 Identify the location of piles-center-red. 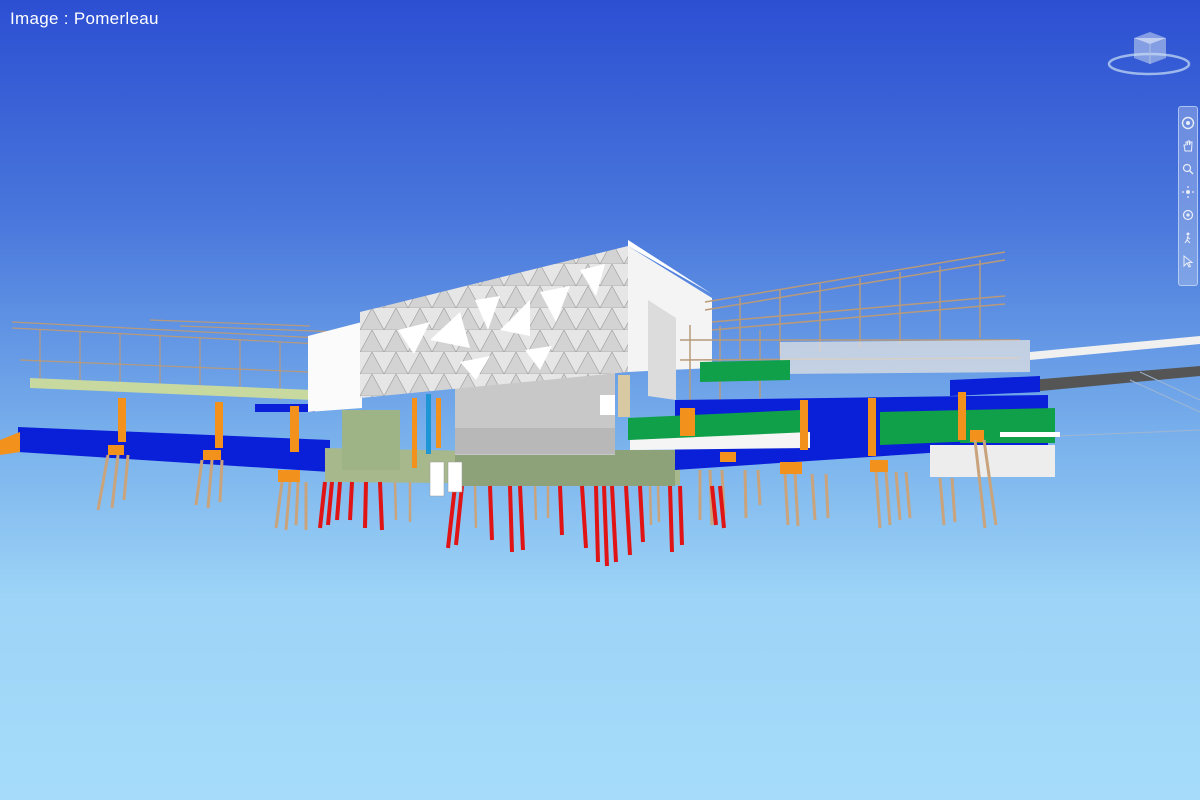
(522, 524).